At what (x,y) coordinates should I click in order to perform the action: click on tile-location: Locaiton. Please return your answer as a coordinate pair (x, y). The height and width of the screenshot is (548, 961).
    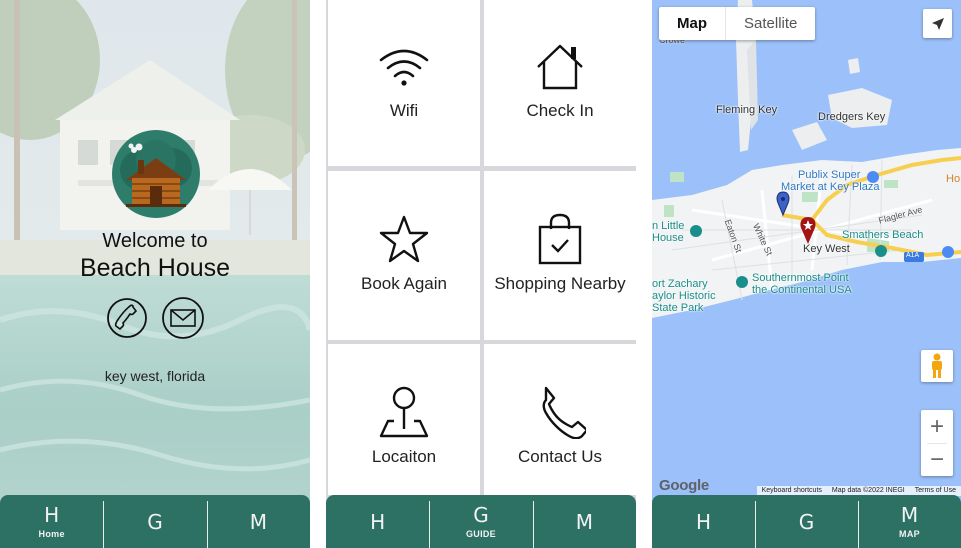
    Looking at the image, I should click on (404, 419).